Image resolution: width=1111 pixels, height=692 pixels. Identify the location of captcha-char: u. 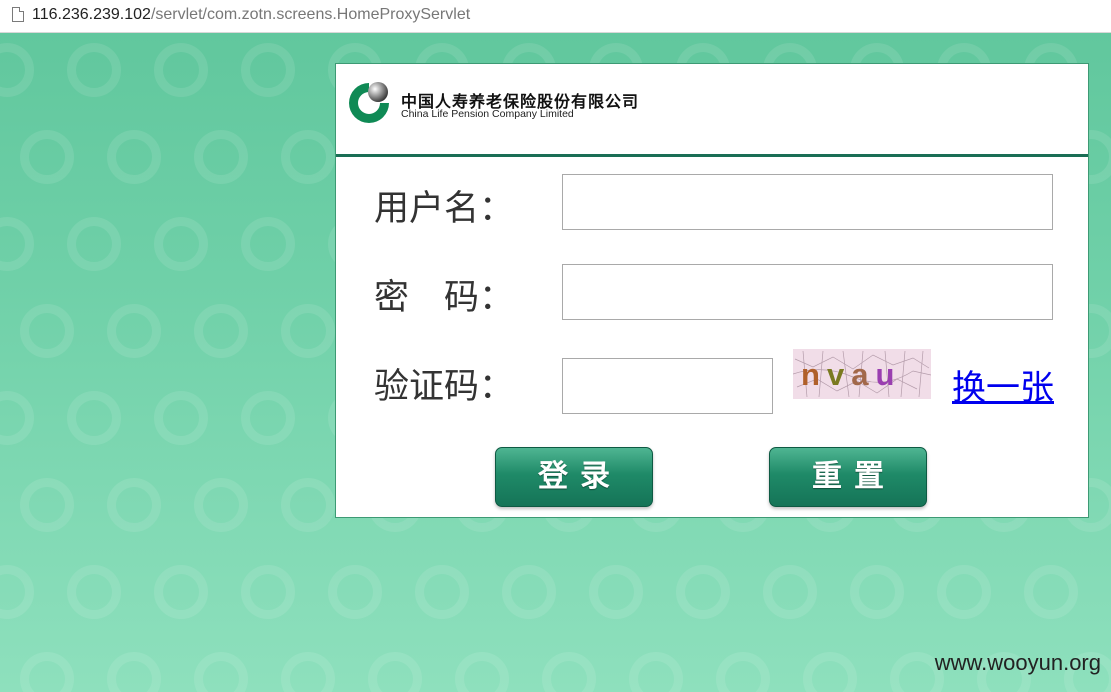
(888, 374).